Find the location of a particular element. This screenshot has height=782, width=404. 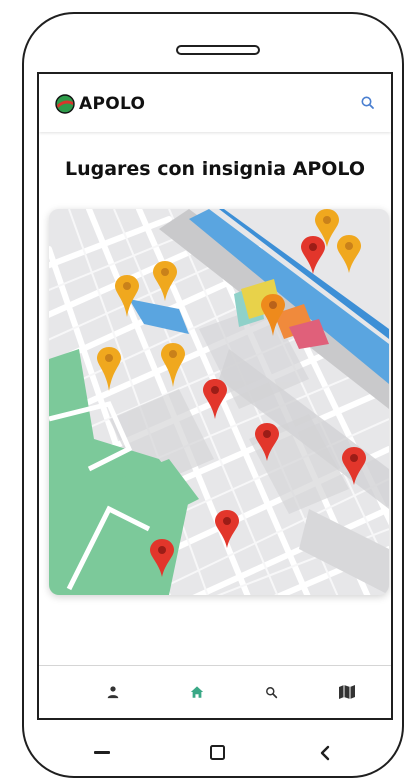

recents-bar-icon is located at coordinates (102, 752).